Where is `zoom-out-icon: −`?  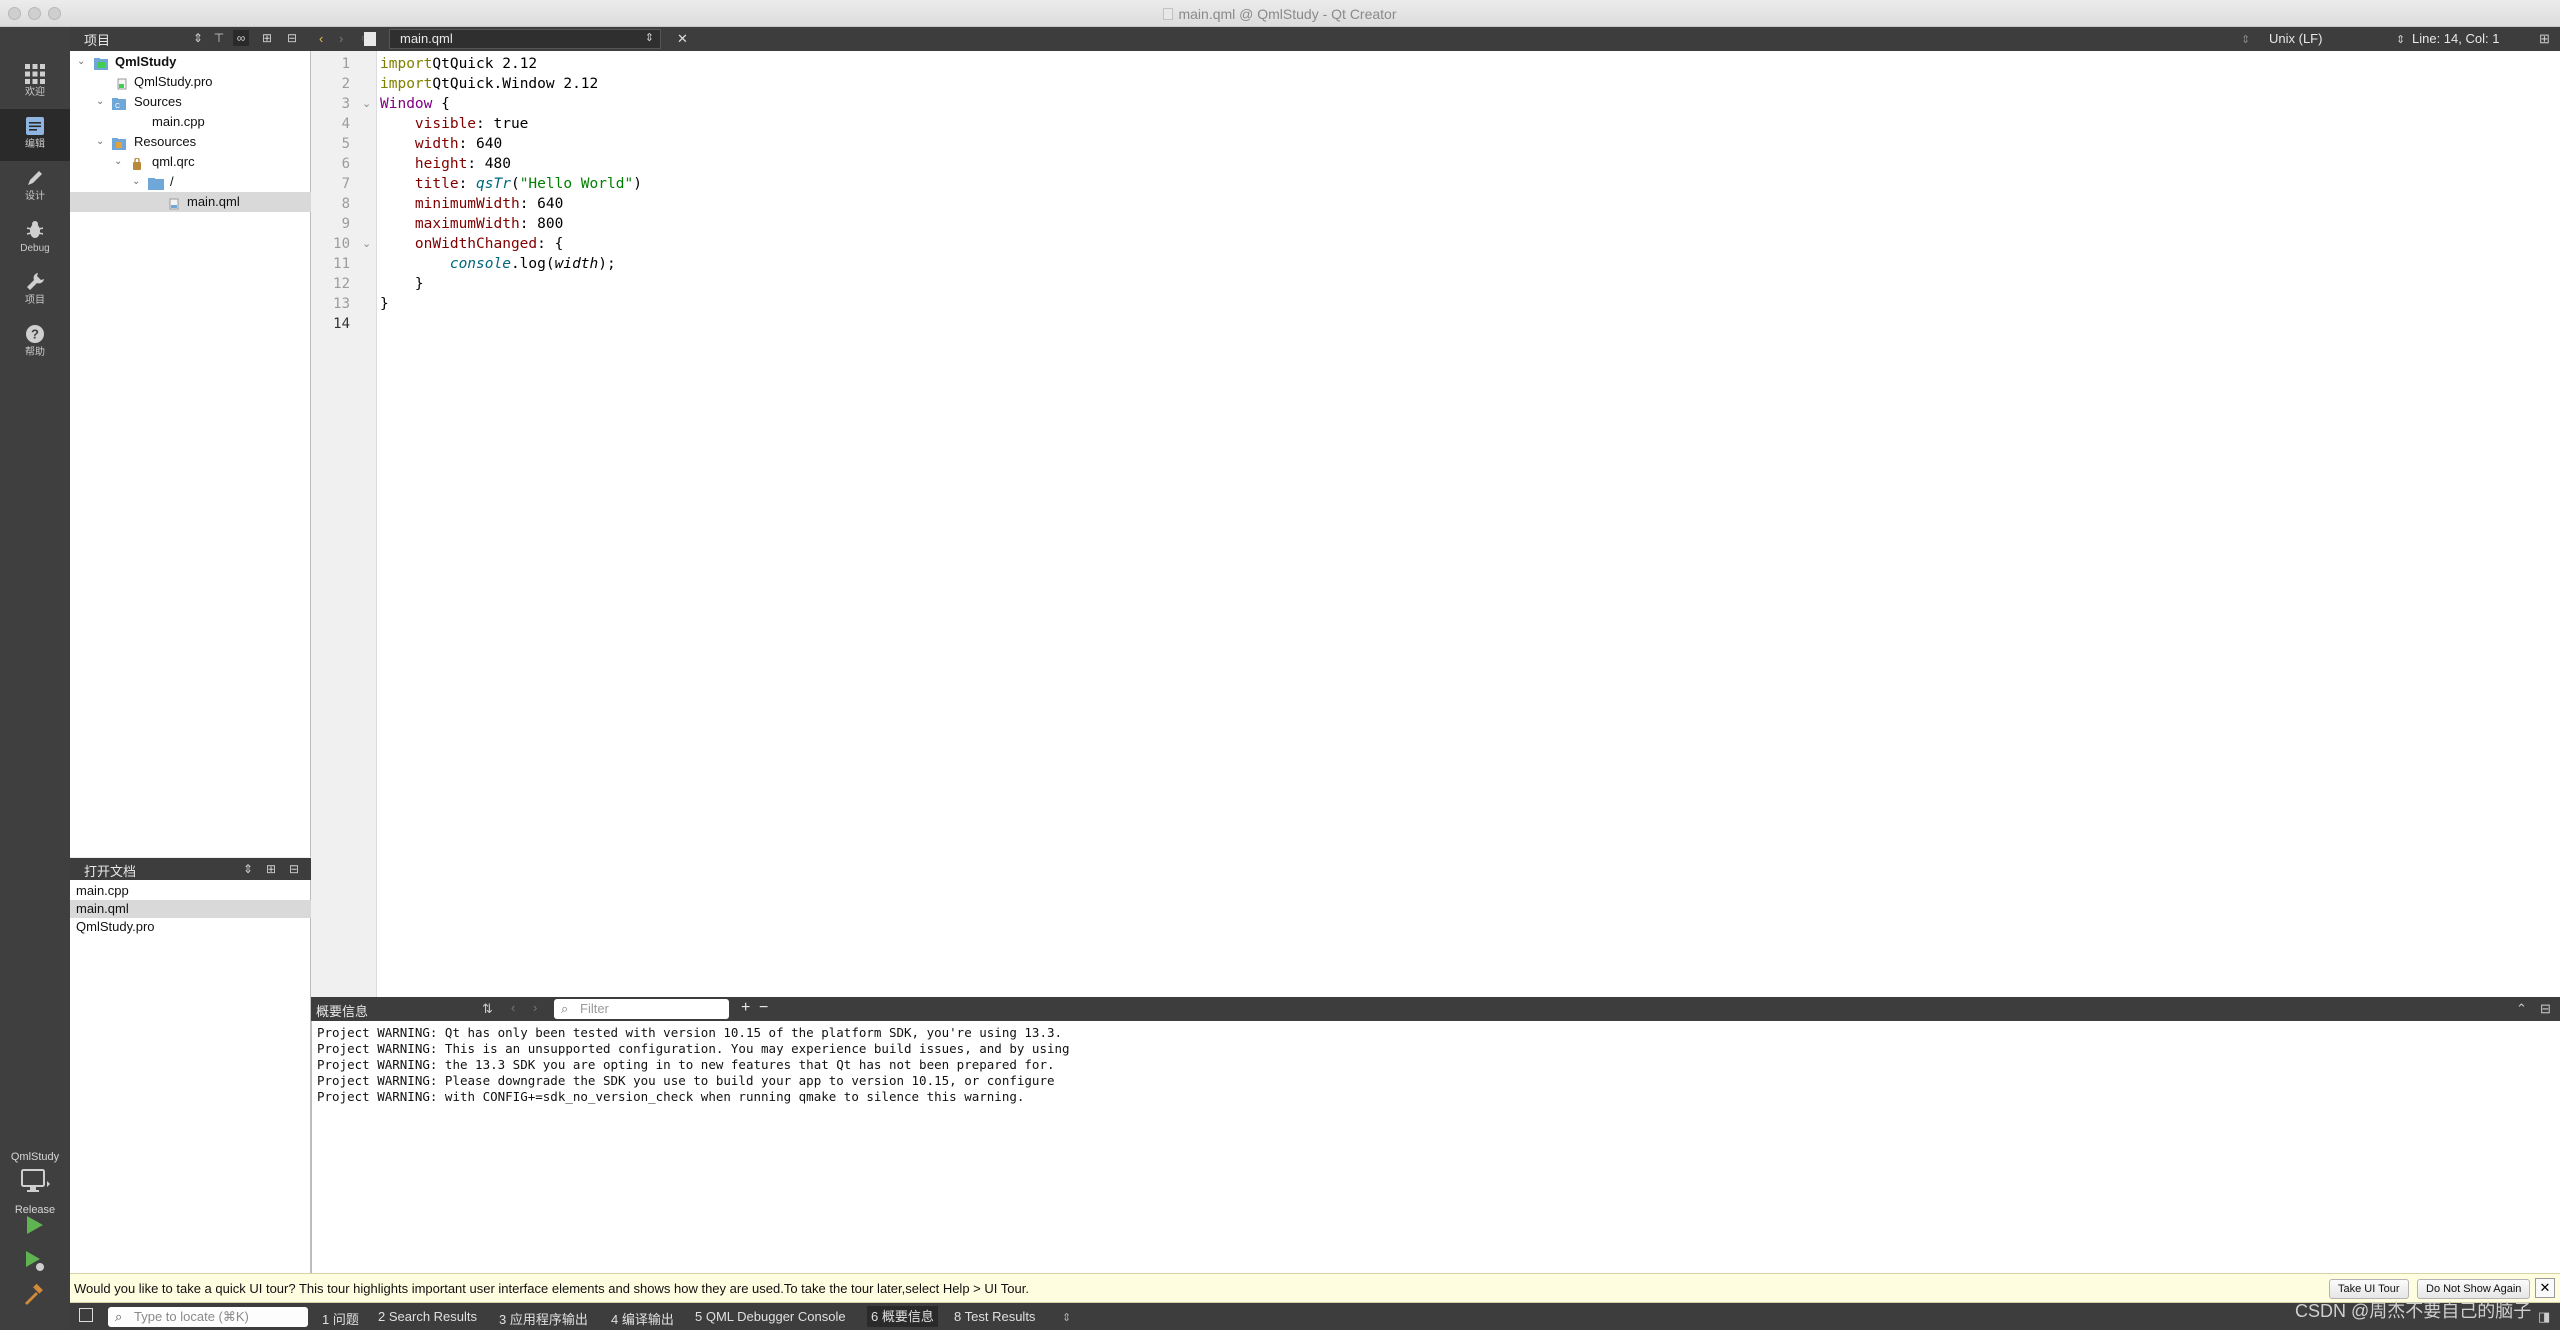
zoom-out-icon: − is located at coordinates (763, 1008).